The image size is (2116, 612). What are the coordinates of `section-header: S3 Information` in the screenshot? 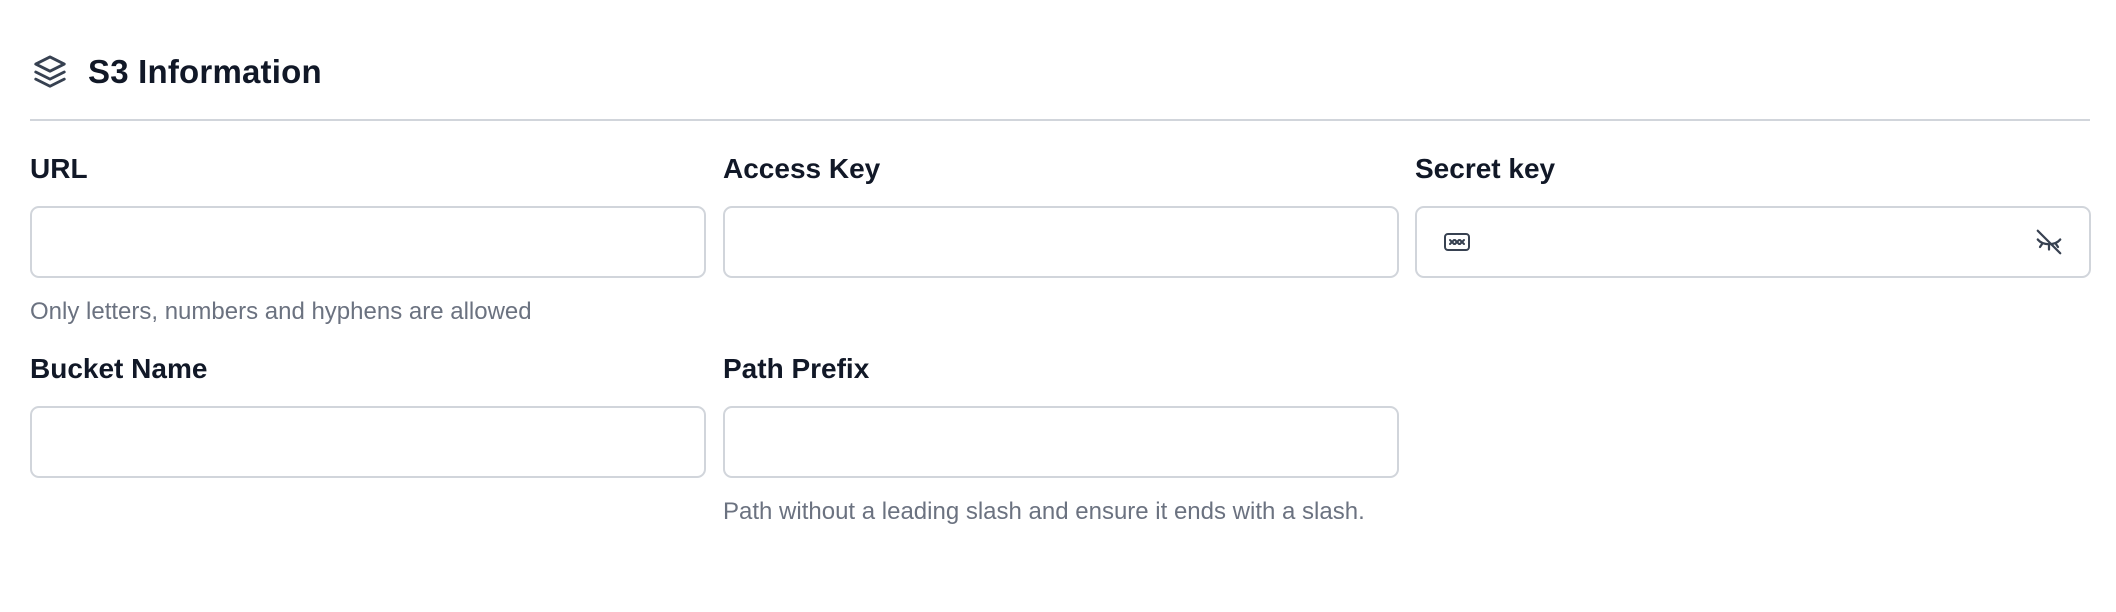 It's located at (176, 72).